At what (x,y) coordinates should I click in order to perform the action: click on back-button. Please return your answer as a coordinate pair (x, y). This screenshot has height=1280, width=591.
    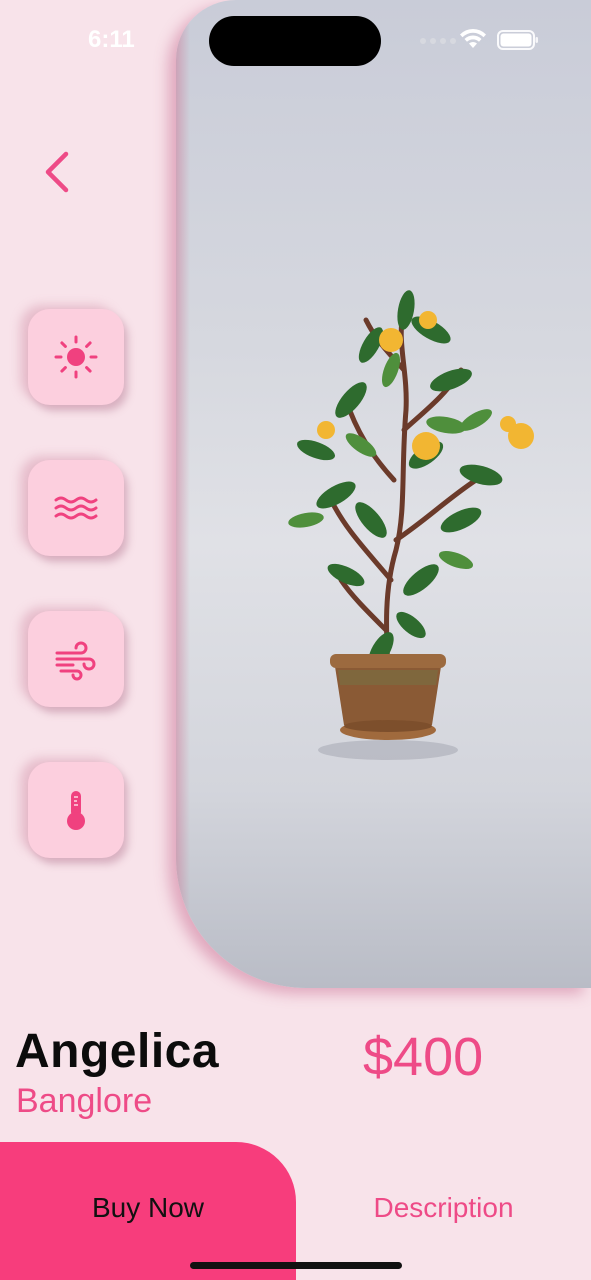
    Looking at the image, I should click on (58, 172).